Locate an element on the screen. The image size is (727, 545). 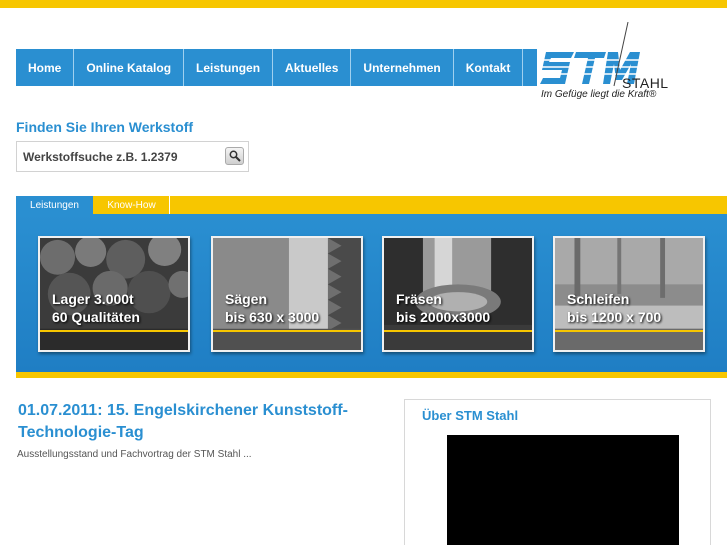
service-card-lager: Lager 3.000t 60 Qualitäten is located at coordinates (114, 294).